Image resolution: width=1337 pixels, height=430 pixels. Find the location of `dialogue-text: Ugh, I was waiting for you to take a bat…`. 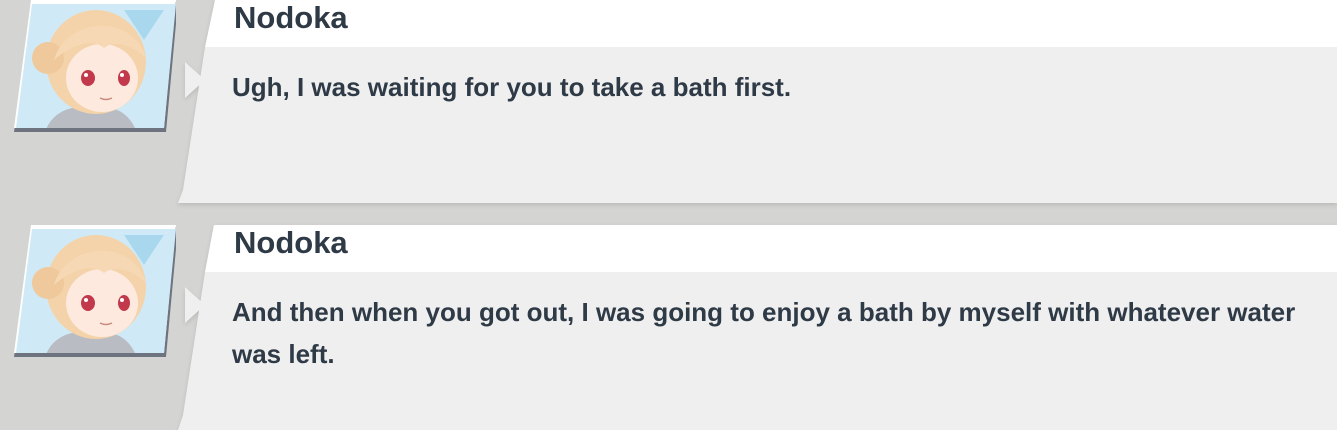

dialogue-text: Ugh, I was waiting for you to take a bat… is located at coordinates (512, 87).